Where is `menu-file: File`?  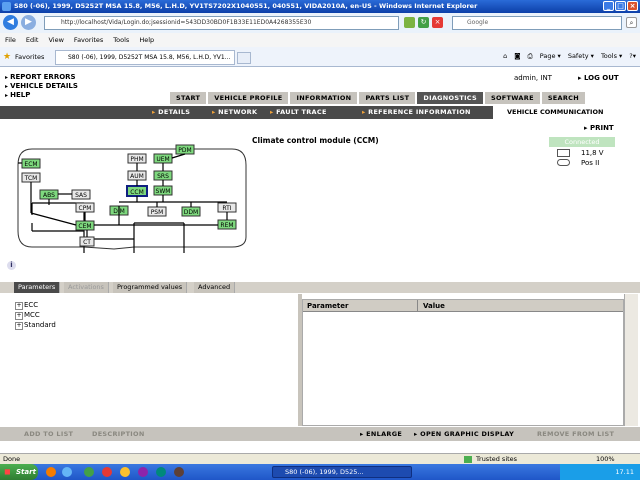 menu-file: File is located at coordinates (10, 40).